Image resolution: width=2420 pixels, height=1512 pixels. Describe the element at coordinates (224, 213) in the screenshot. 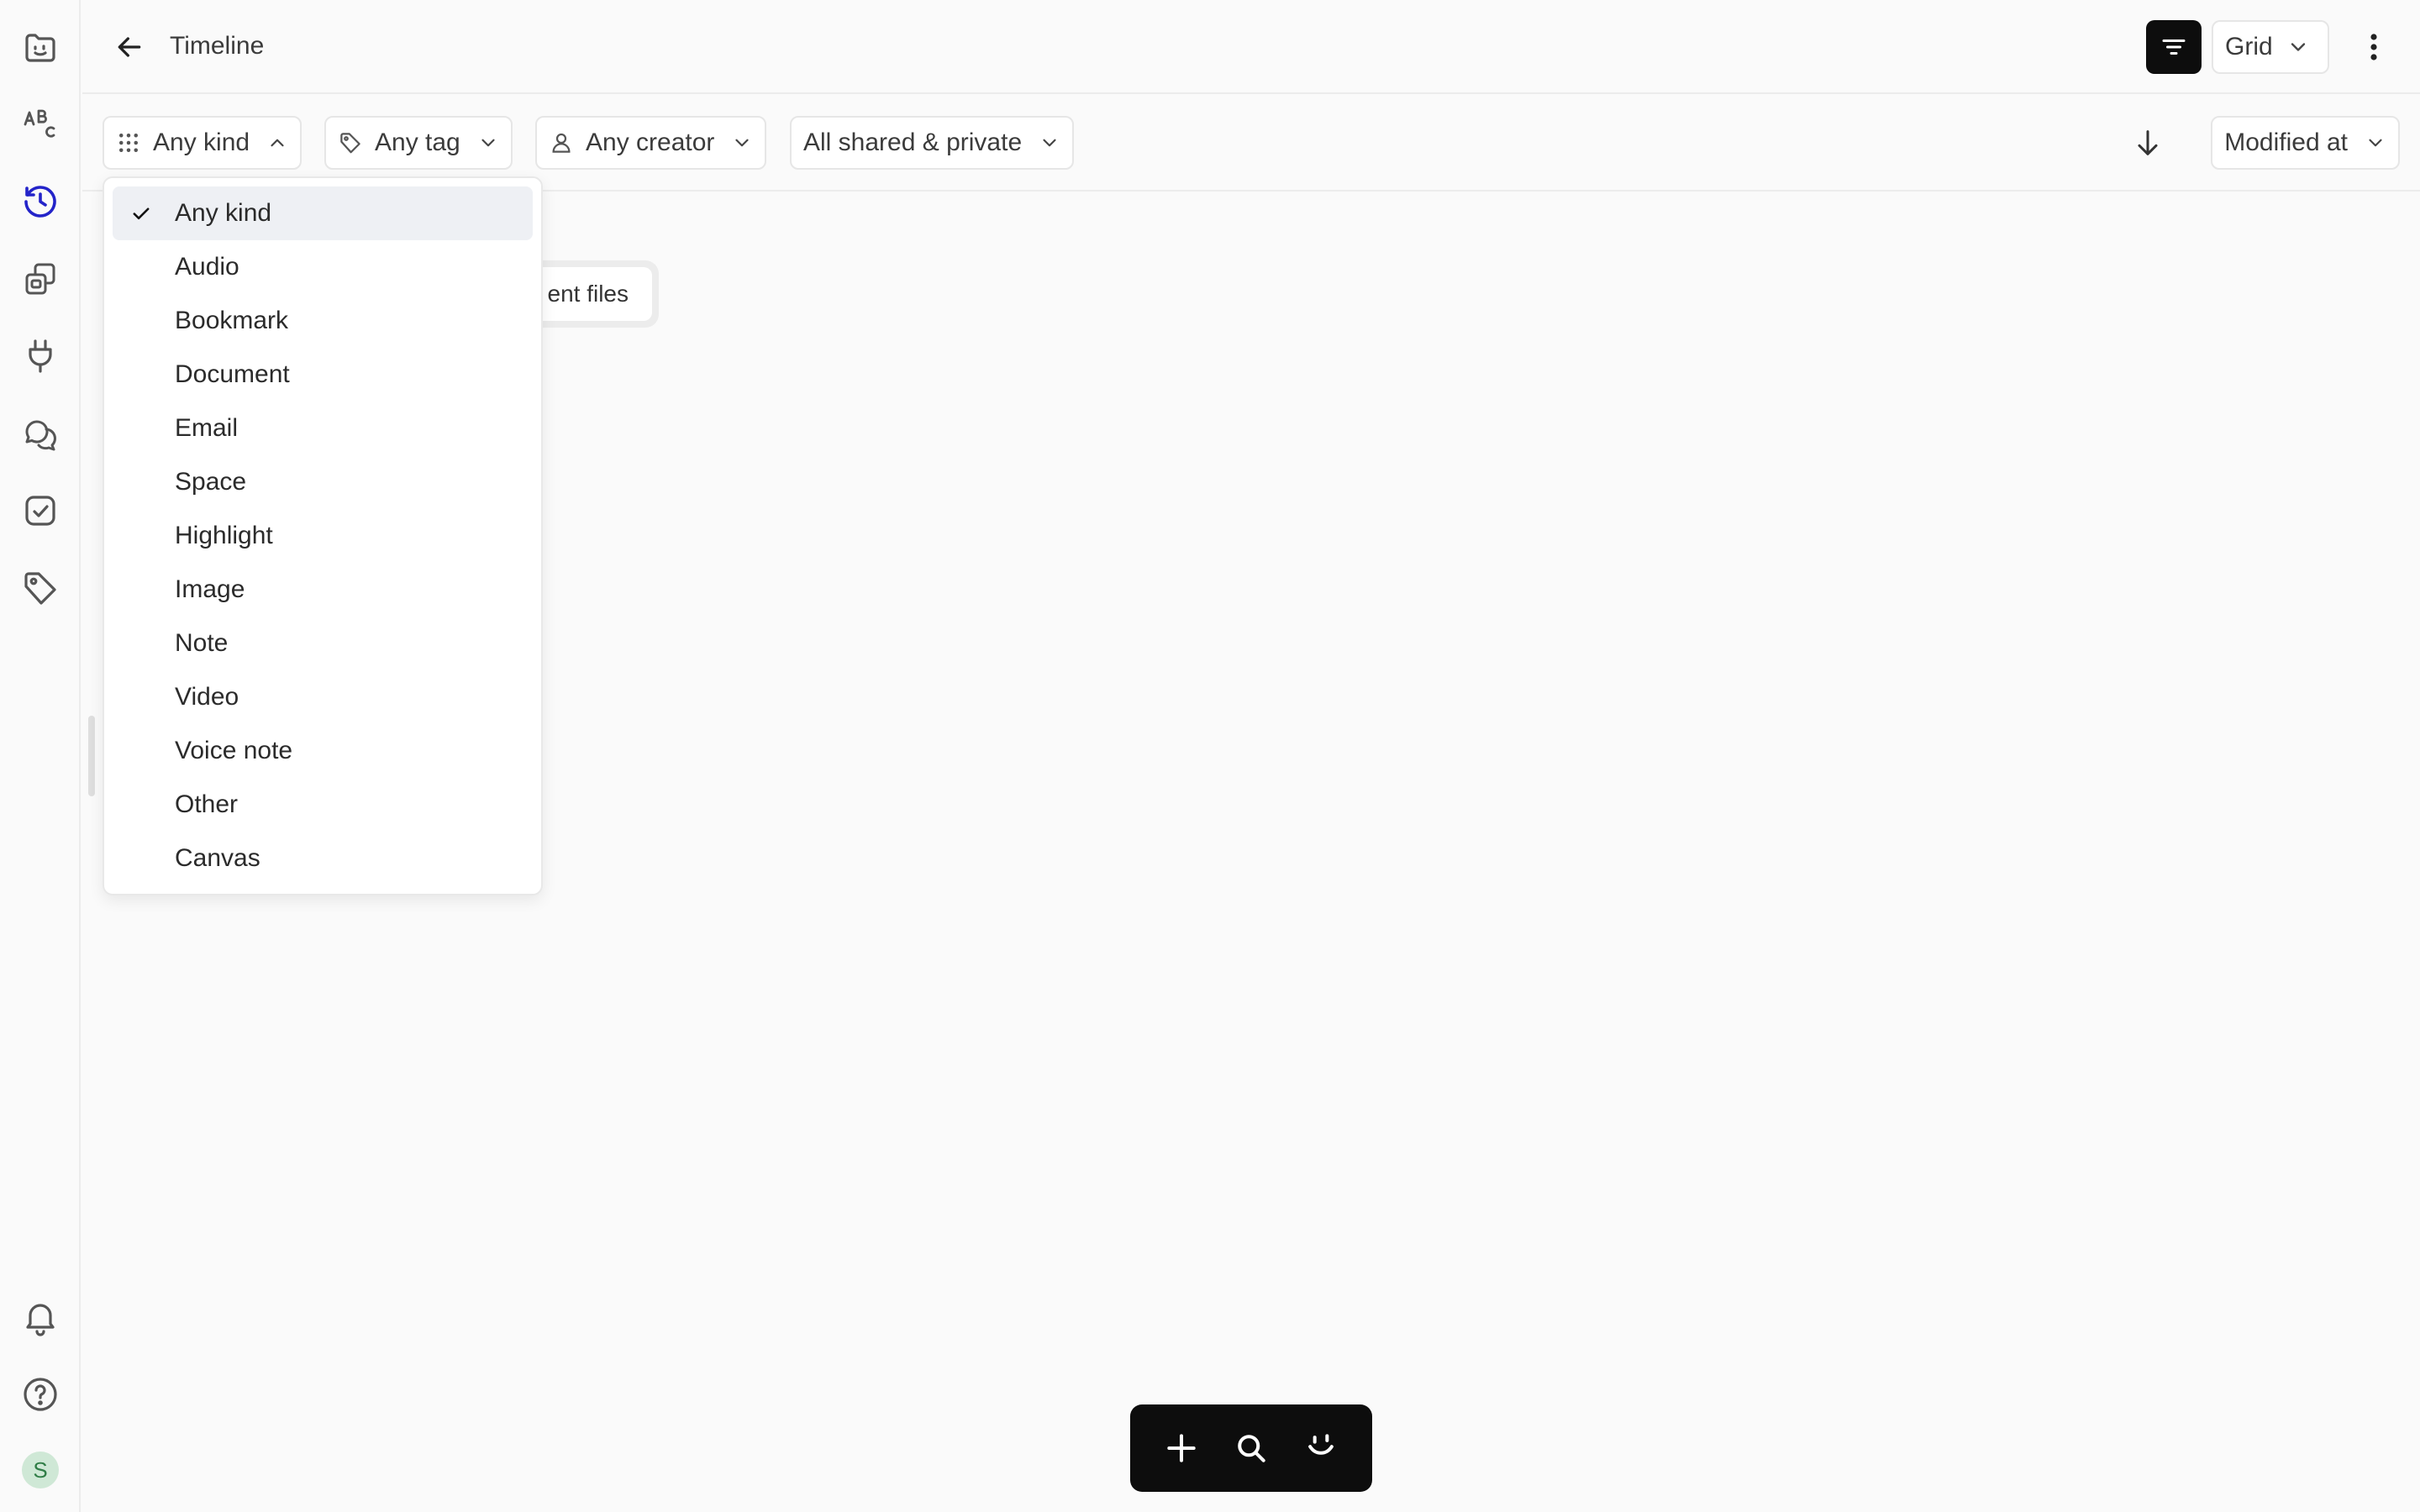

I see `kind-option-label: Any kind` at that location.